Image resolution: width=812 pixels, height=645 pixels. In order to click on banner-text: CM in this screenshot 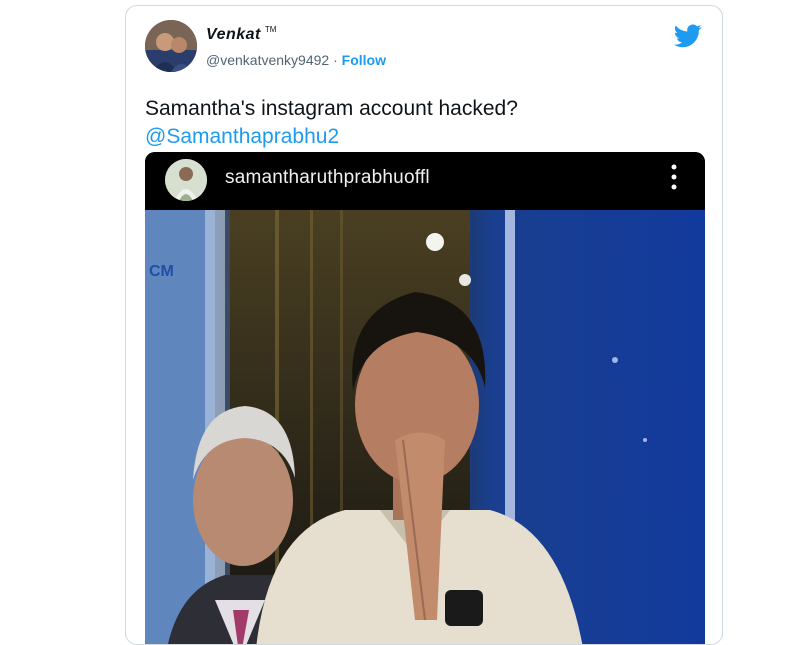, I will do `click(161, 271)`.